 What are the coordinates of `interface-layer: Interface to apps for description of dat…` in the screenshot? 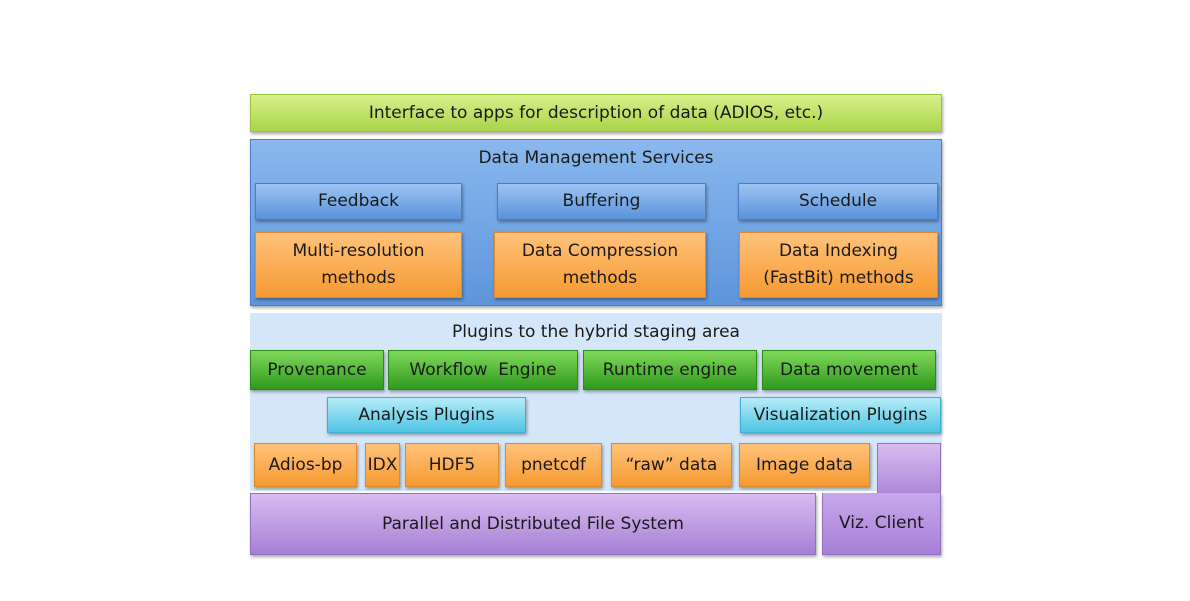 It's located at (596, 113).